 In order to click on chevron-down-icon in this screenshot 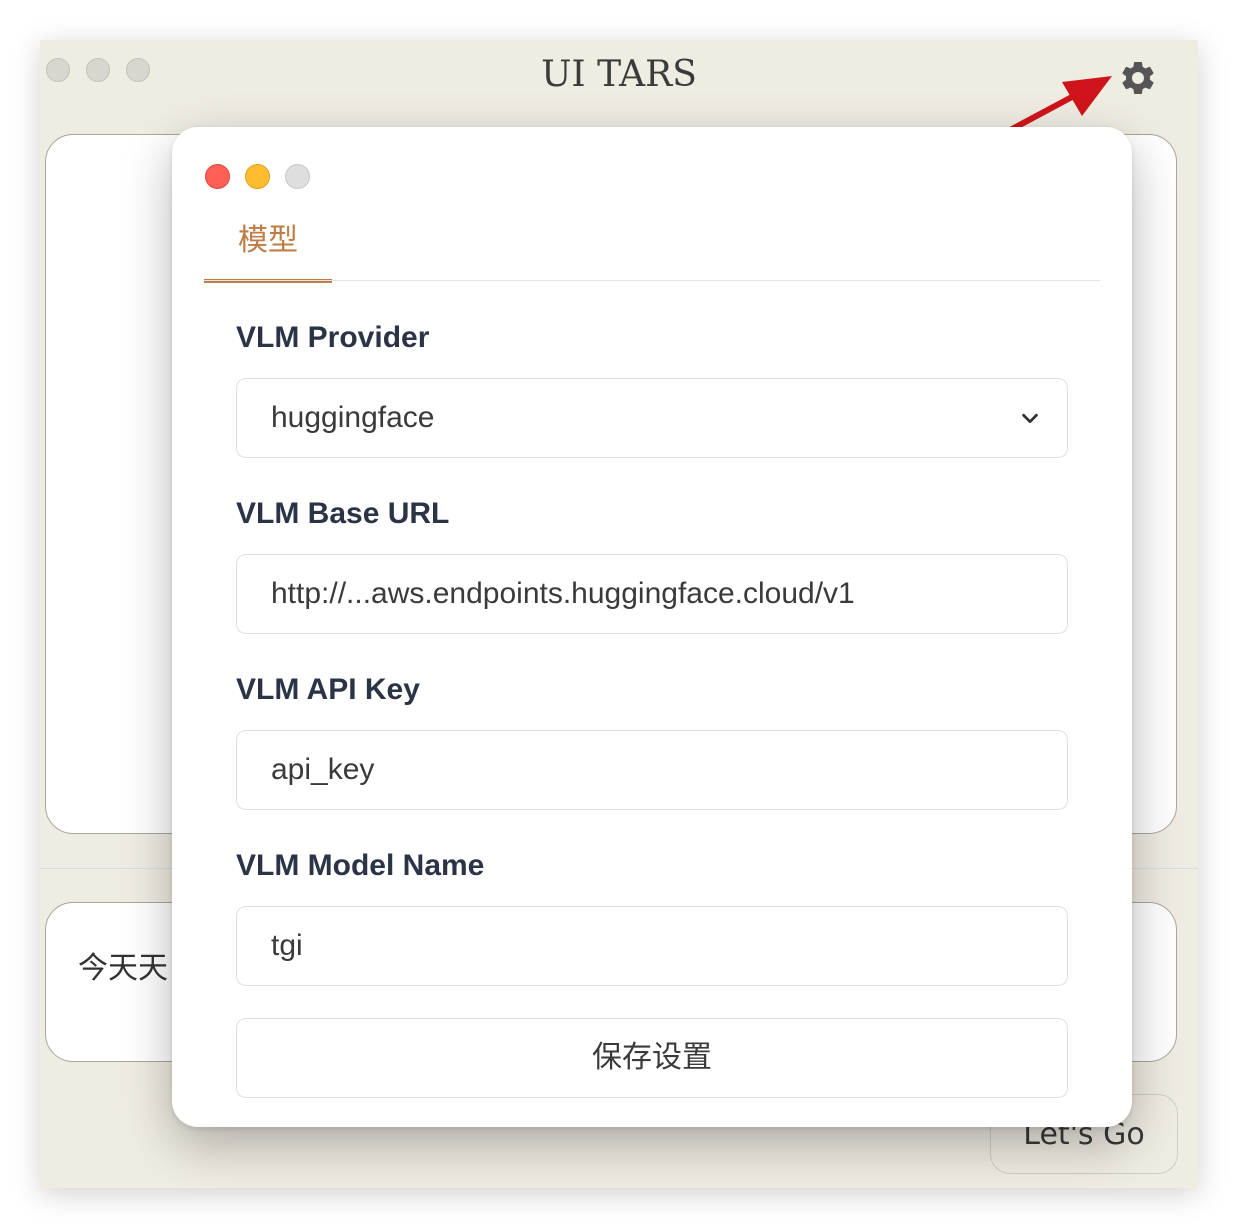, I will do `click(1030, 418)`.